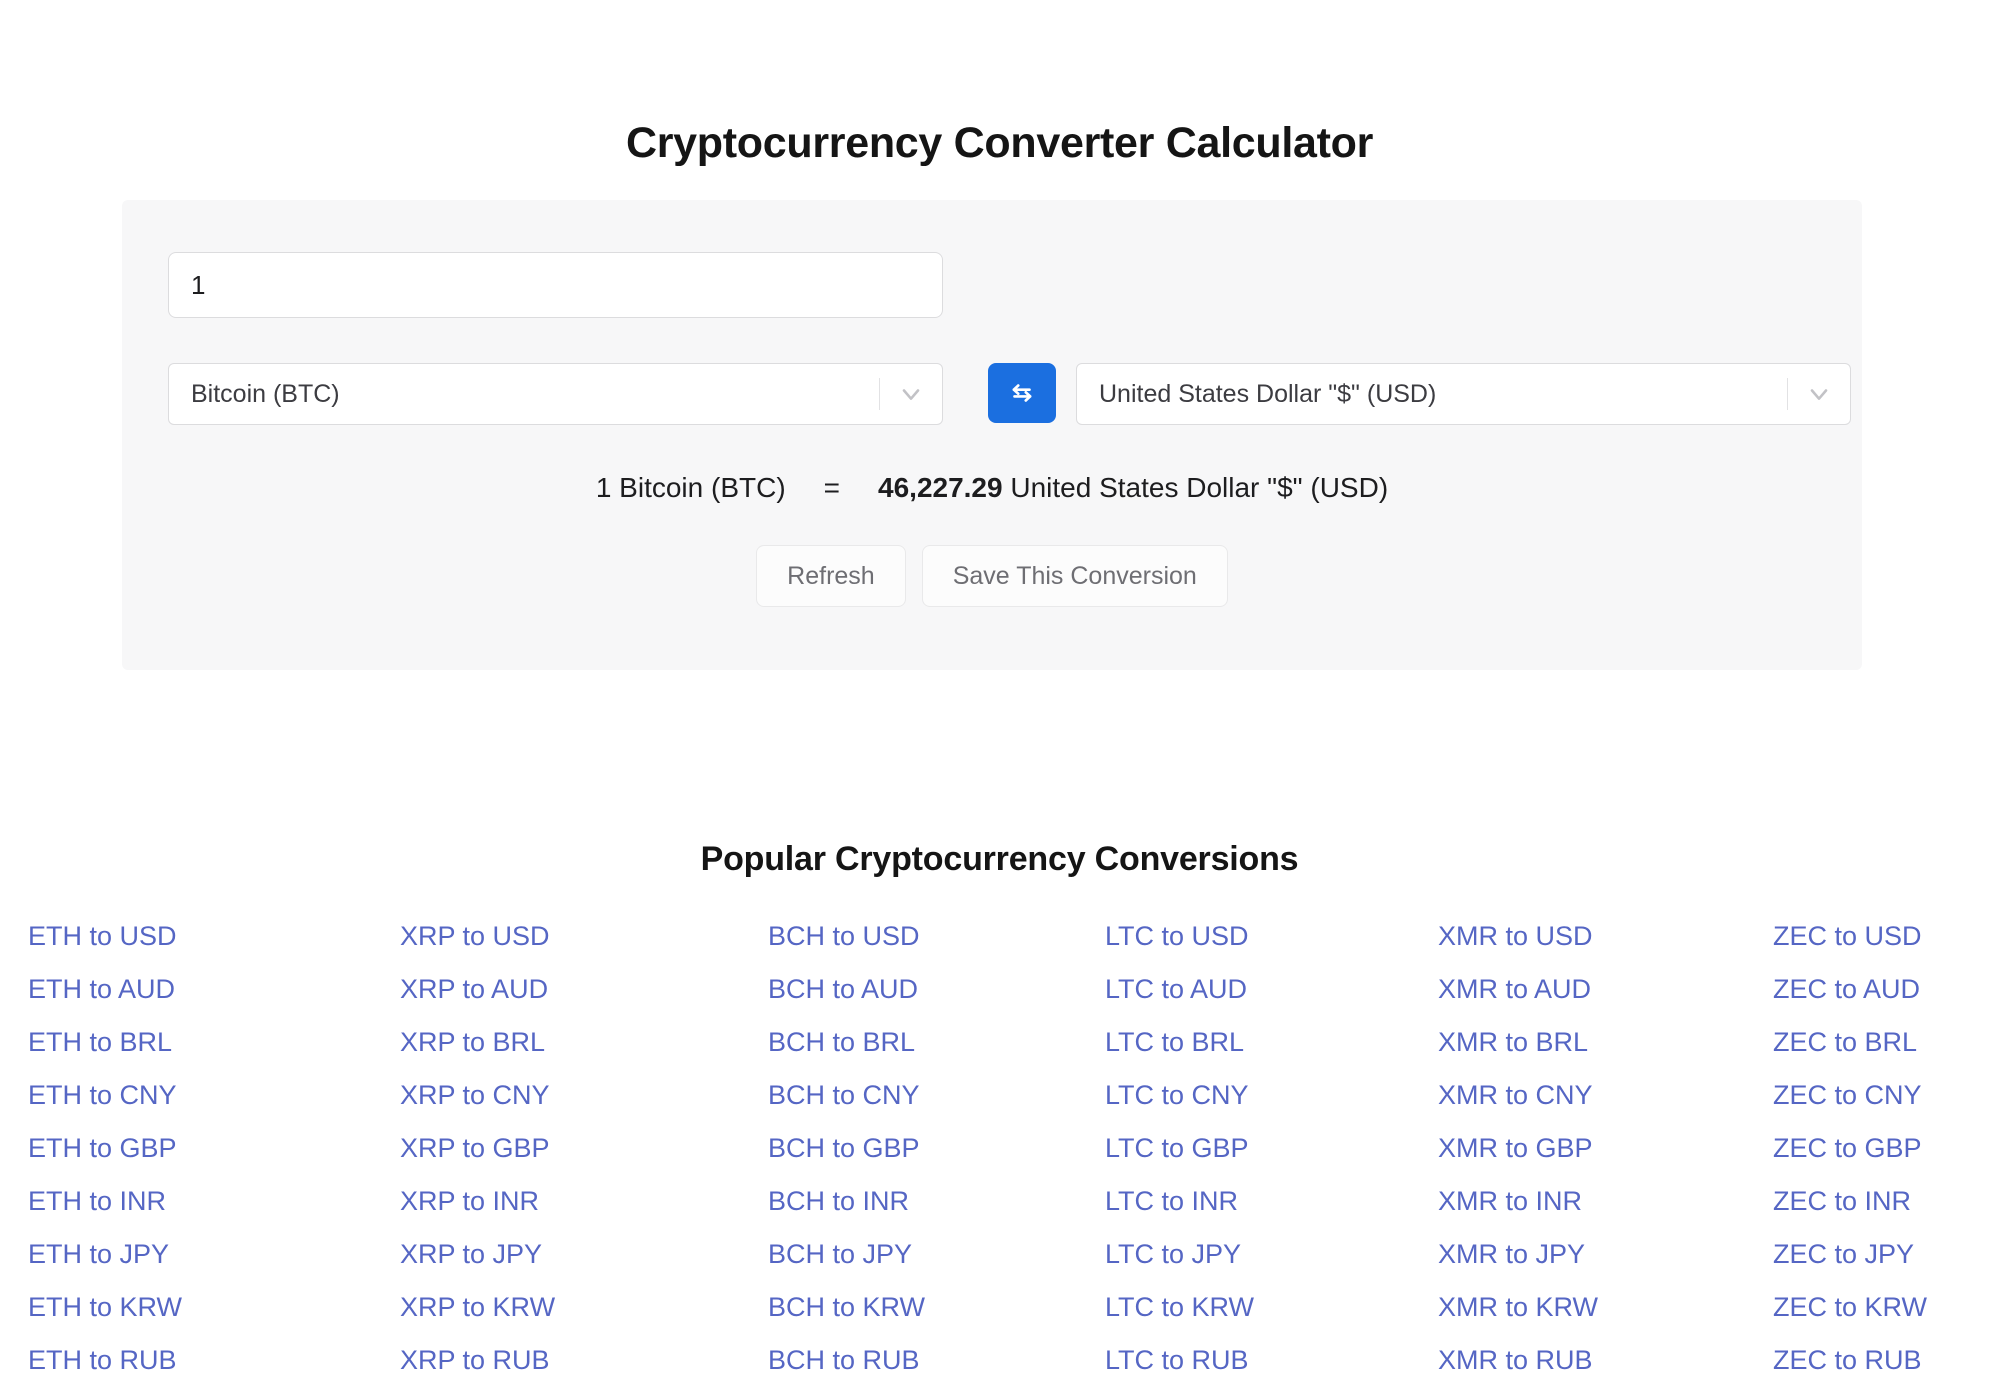 This screenshot has height=1392, width=1999. What do you see at coordinates (1199, 487) in the screenshot?
I see `result-to-text: United States Dollar "$" (USD)` at bounding box center [1199, 487].